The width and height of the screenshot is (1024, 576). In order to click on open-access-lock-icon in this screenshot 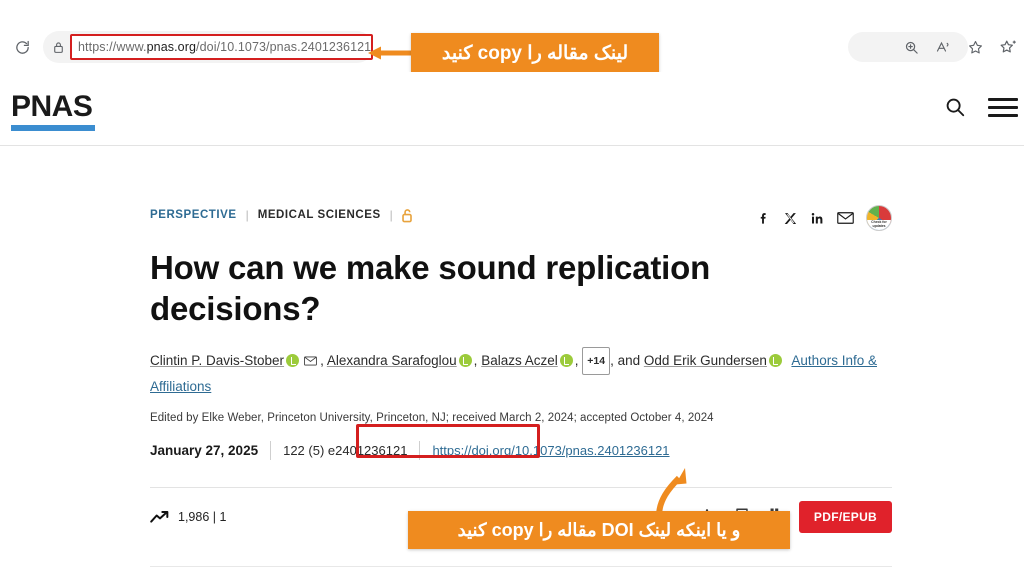, I will do `click(408, 215)`.